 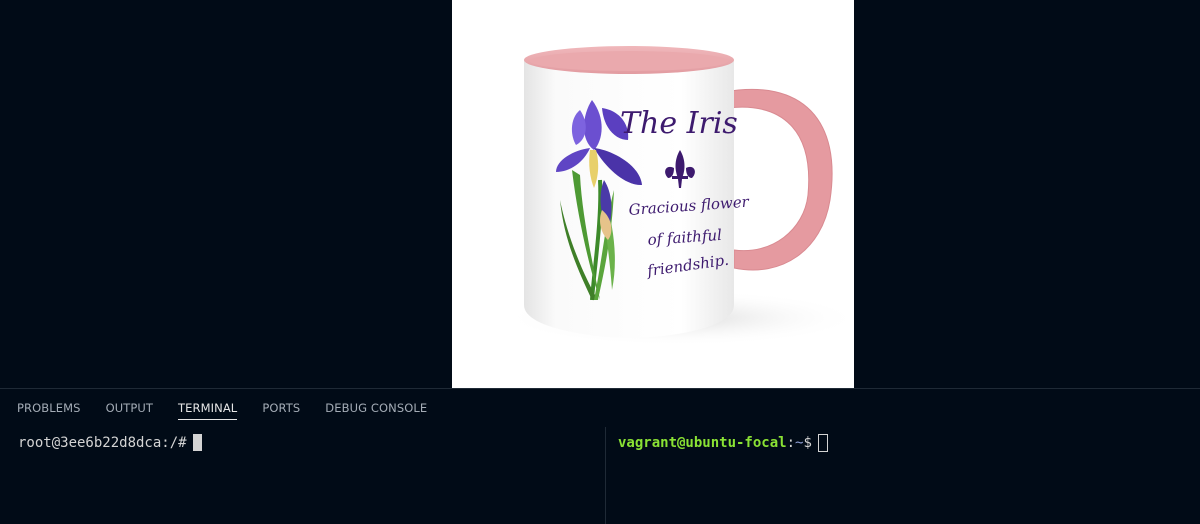 I want to click on terminal-right-path-sep: :, so click(x=791, y=443).